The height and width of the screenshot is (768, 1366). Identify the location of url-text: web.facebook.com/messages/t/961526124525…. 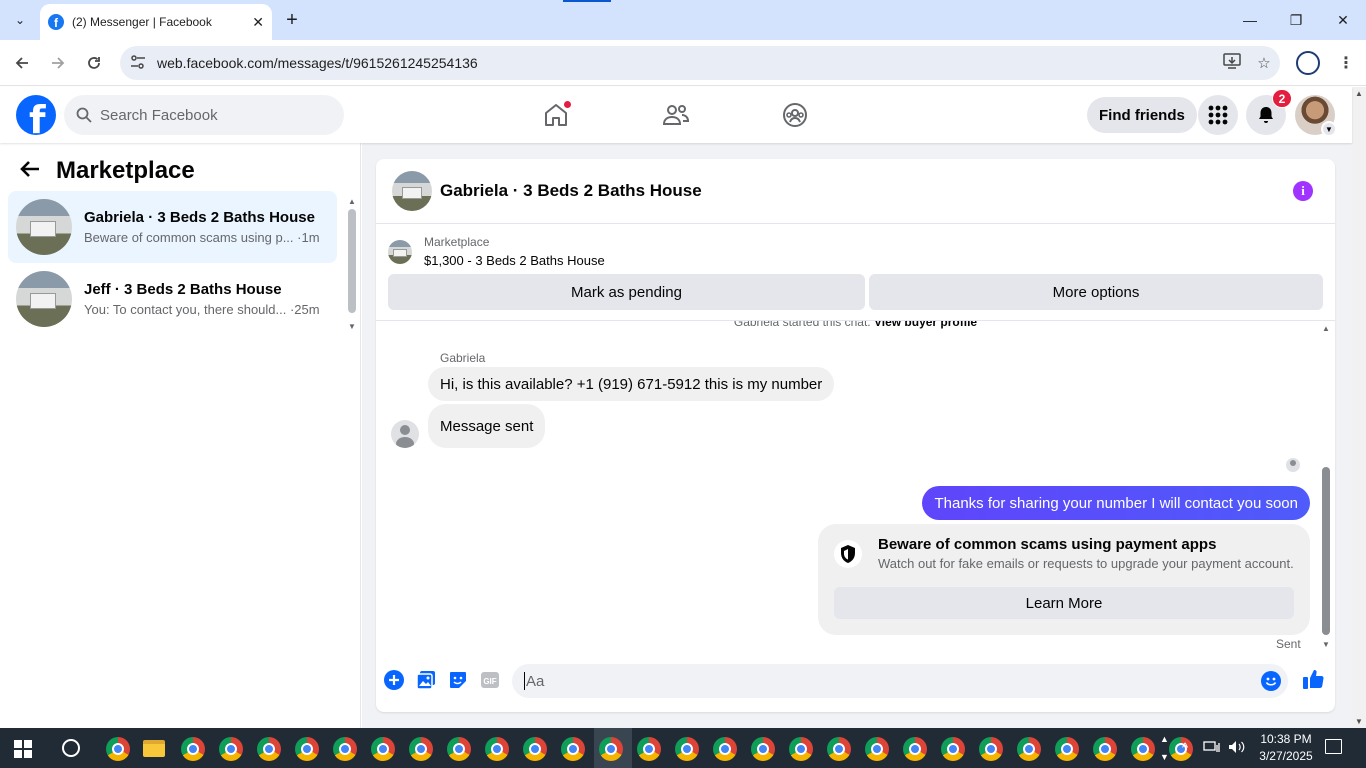
(686, 63).